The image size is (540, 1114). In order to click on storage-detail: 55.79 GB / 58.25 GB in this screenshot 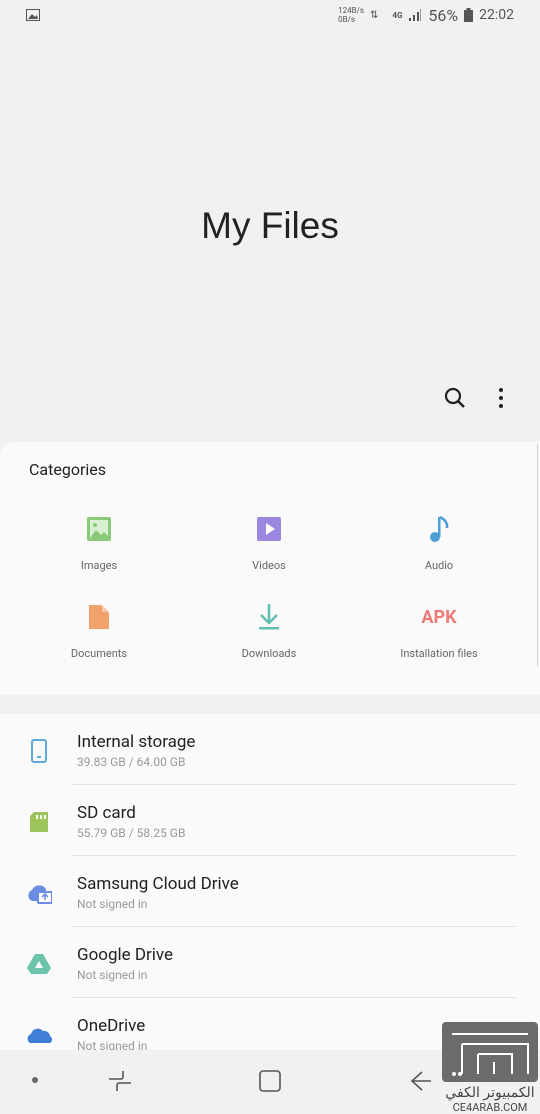, I will do `click(131, 833)`.